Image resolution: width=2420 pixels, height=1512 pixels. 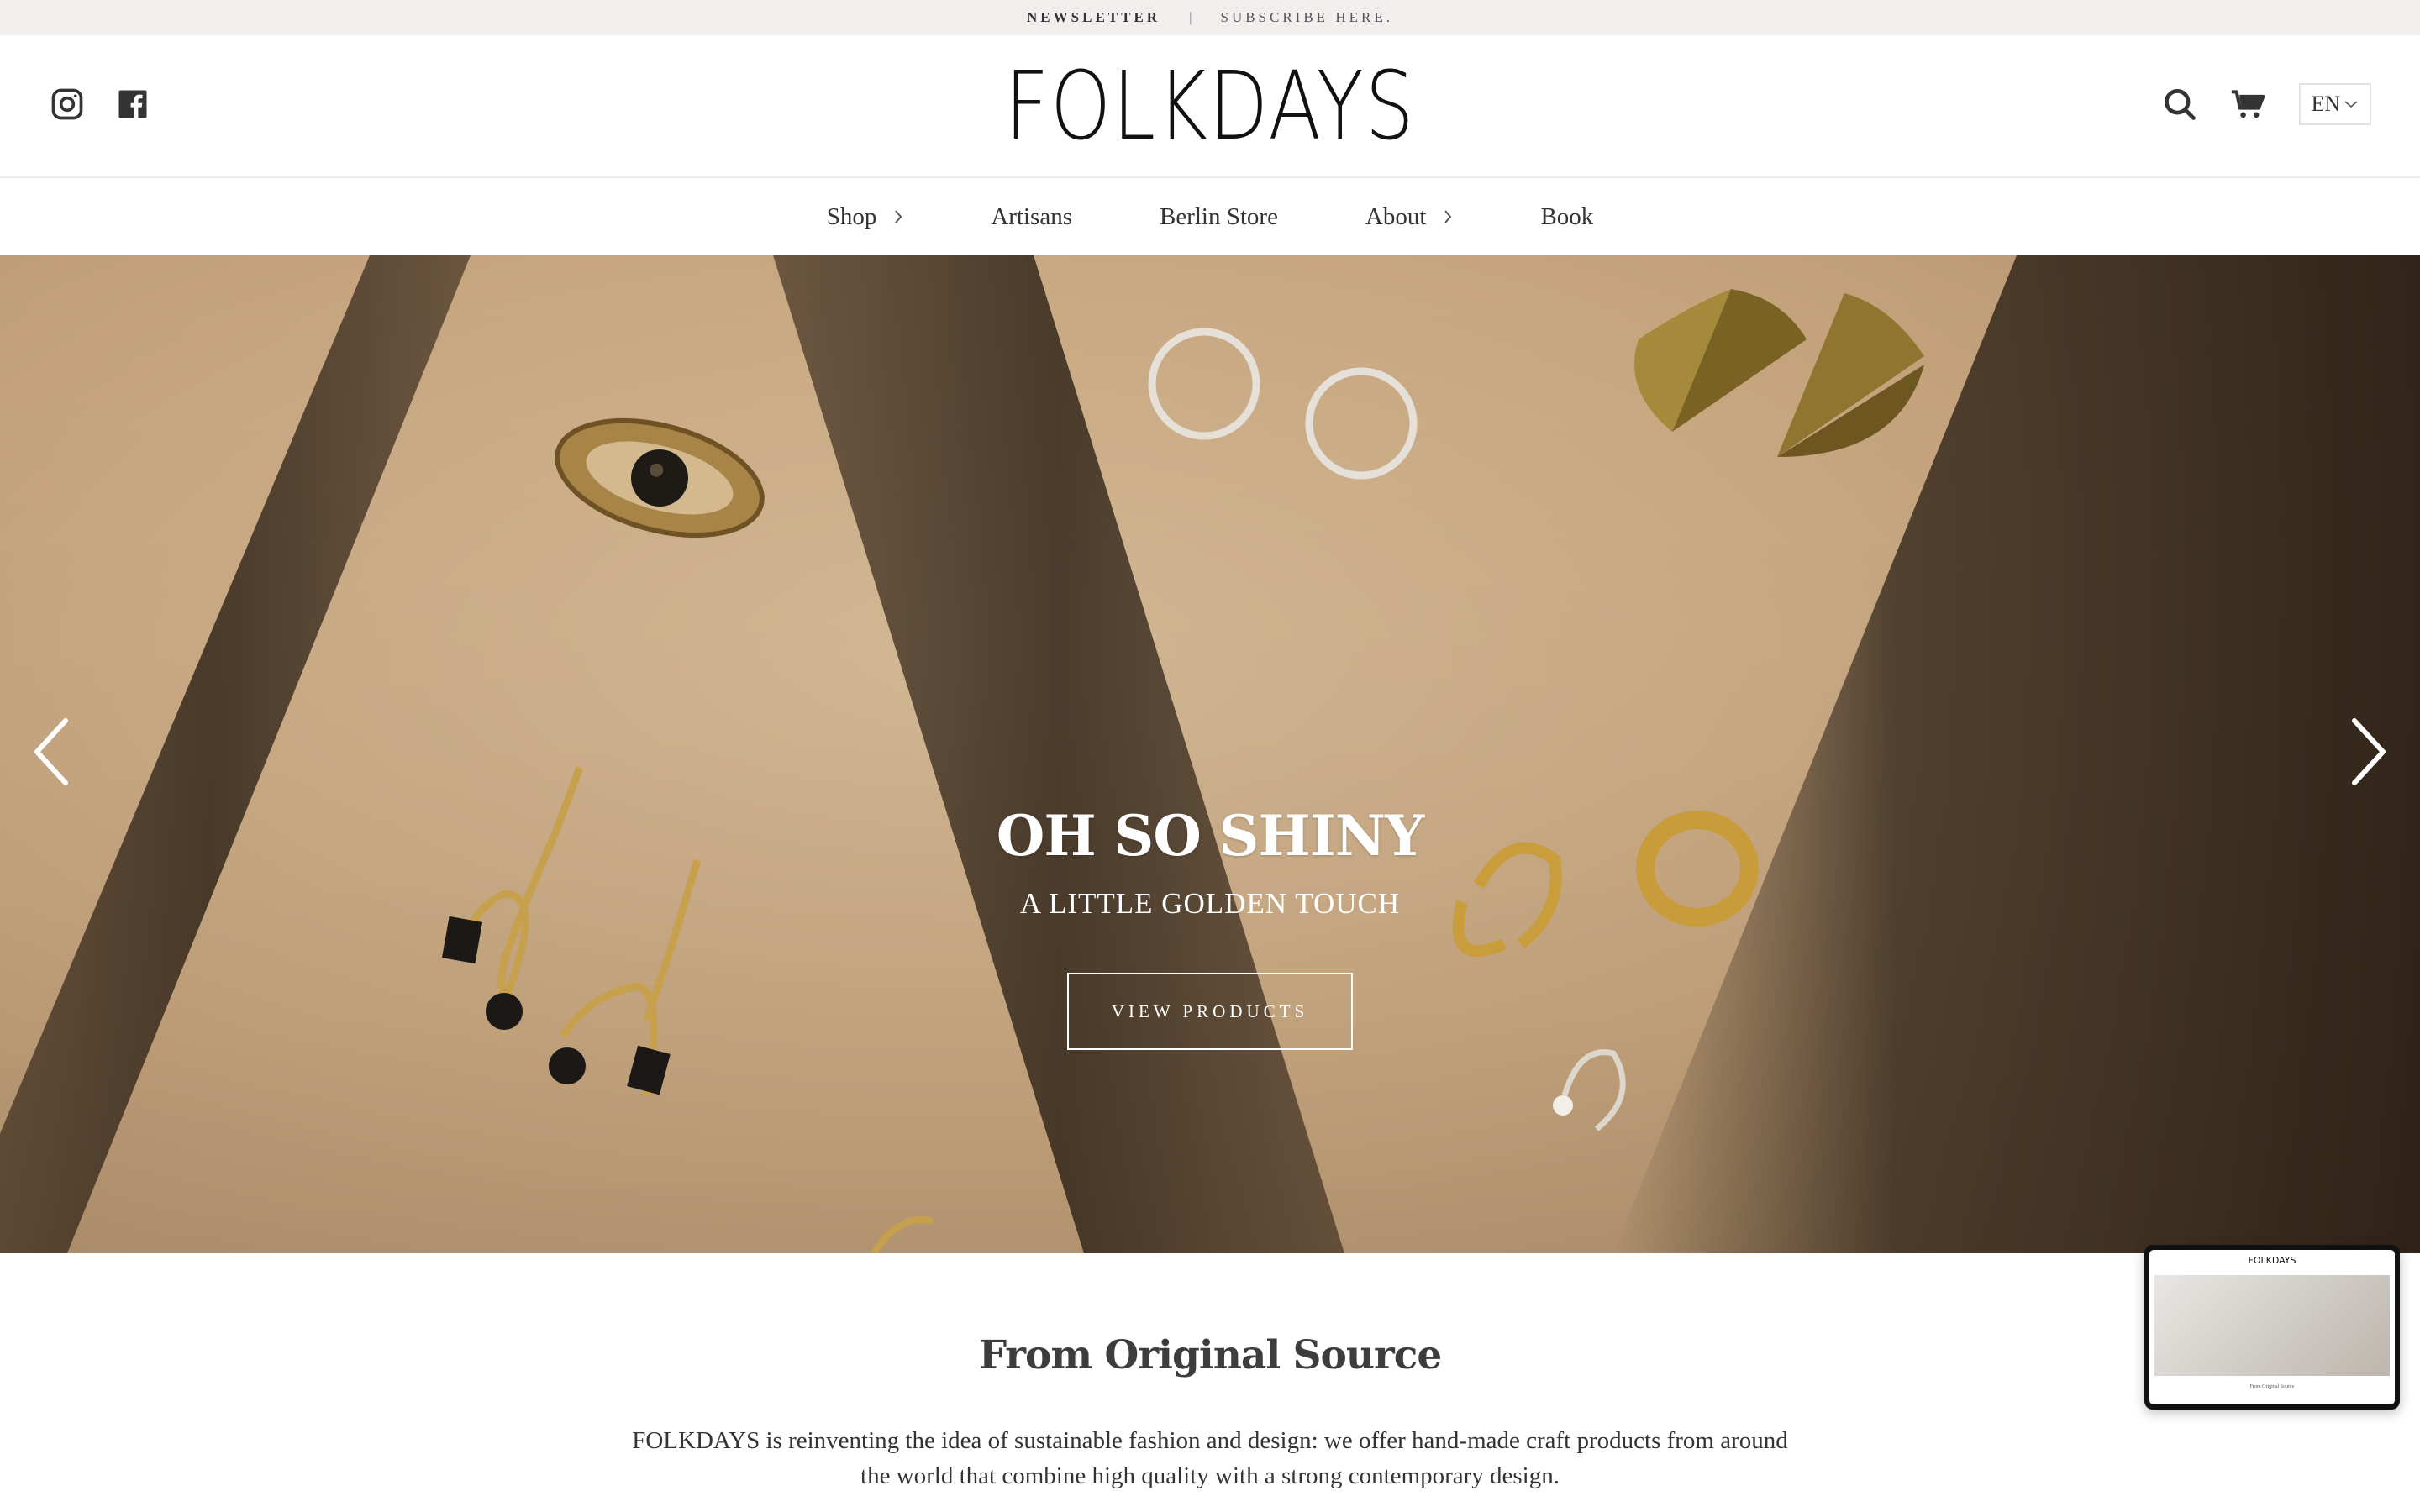 What do you see at coordinates (2351, 104) in the screenshot?
I see `chevron-down-icon` at bounding box center [2351, 104].